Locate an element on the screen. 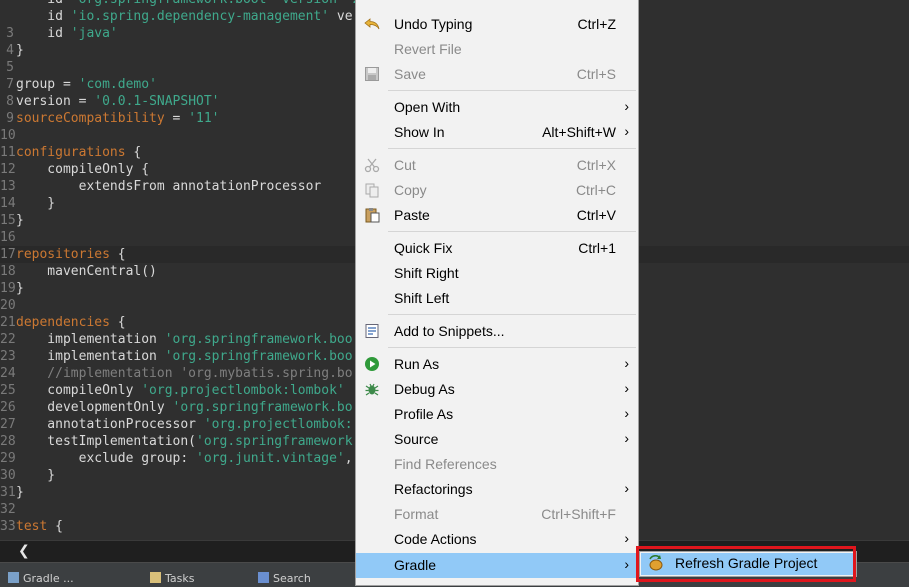 The height and width of the screenshot is (587, 909). menu-item-label: Shift Right is located at coordinates (426, 273).